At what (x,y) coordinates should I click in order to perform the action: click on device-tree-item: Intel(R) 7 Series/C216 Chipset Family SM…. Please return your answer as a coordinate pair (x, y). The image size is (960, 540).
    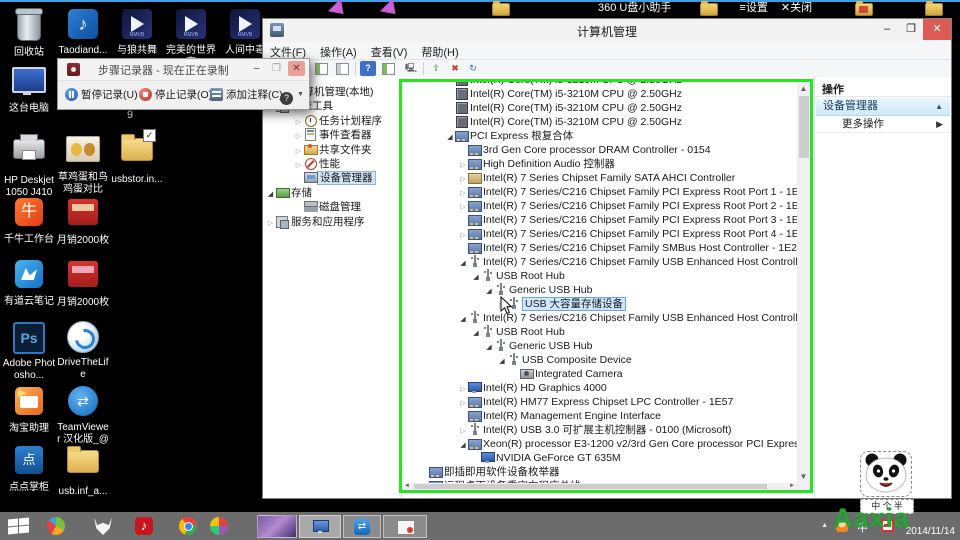
    Looking at the image, I should click on (599, 248).